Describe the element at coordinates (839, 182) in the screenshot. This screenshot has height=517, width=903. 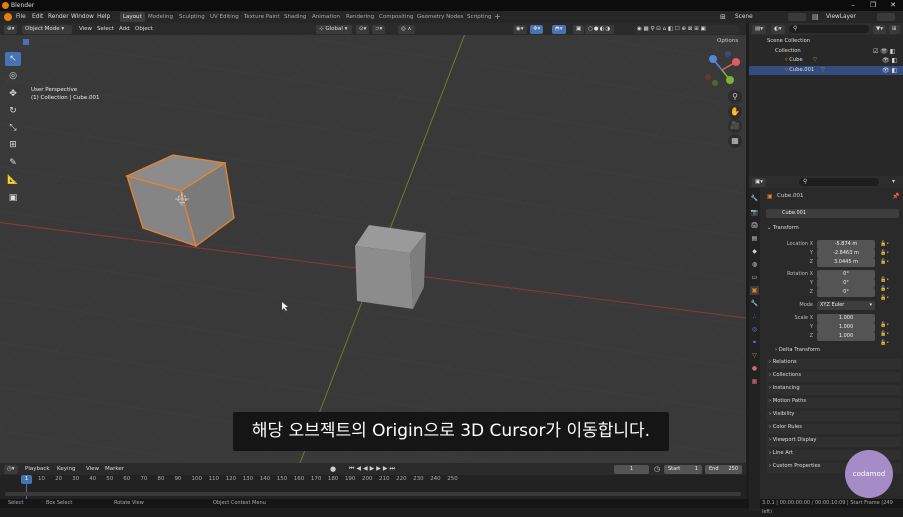
I see `properties-search-input` at that location.